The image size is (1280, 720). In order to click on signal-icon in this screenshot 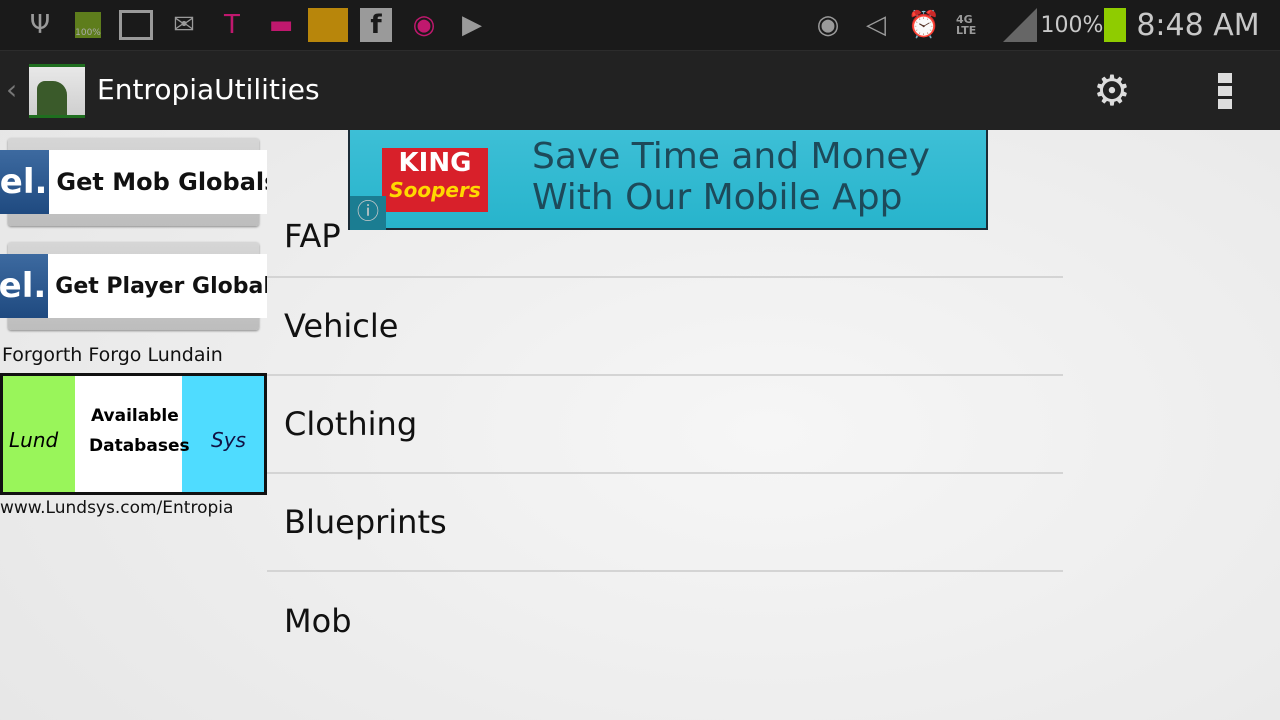, I will do `click(1020, 25)`.